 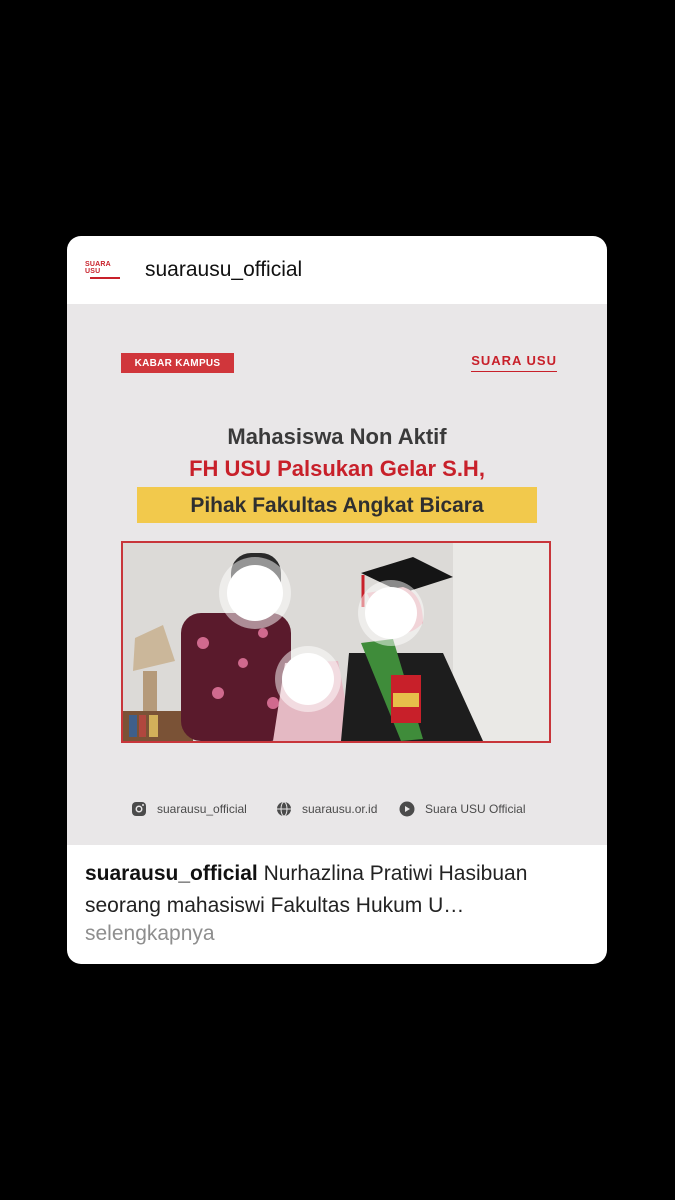 I want to click on brand-logo: SUARA USU, so click(x=512, y=366).